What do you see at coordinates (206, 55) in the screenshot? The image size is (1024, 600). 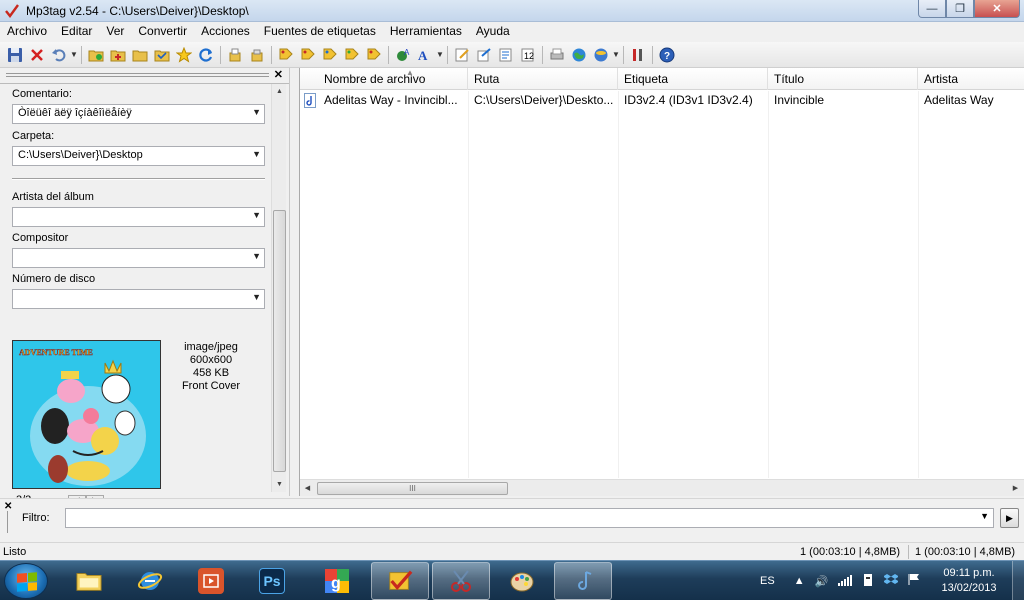 I see `refresh-icon` at bounding box center [206, 55].